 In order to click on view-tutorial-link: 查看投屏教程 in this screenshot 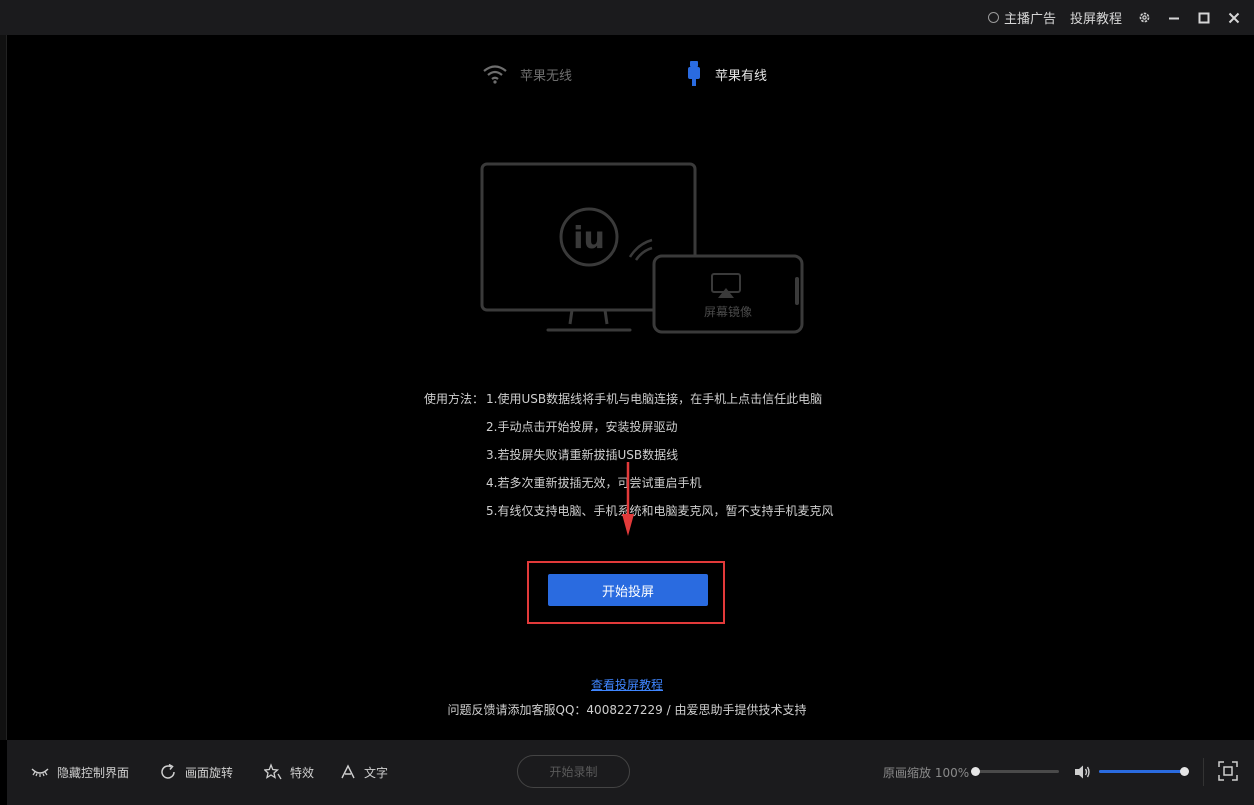, I will do `click(627, 684)`.